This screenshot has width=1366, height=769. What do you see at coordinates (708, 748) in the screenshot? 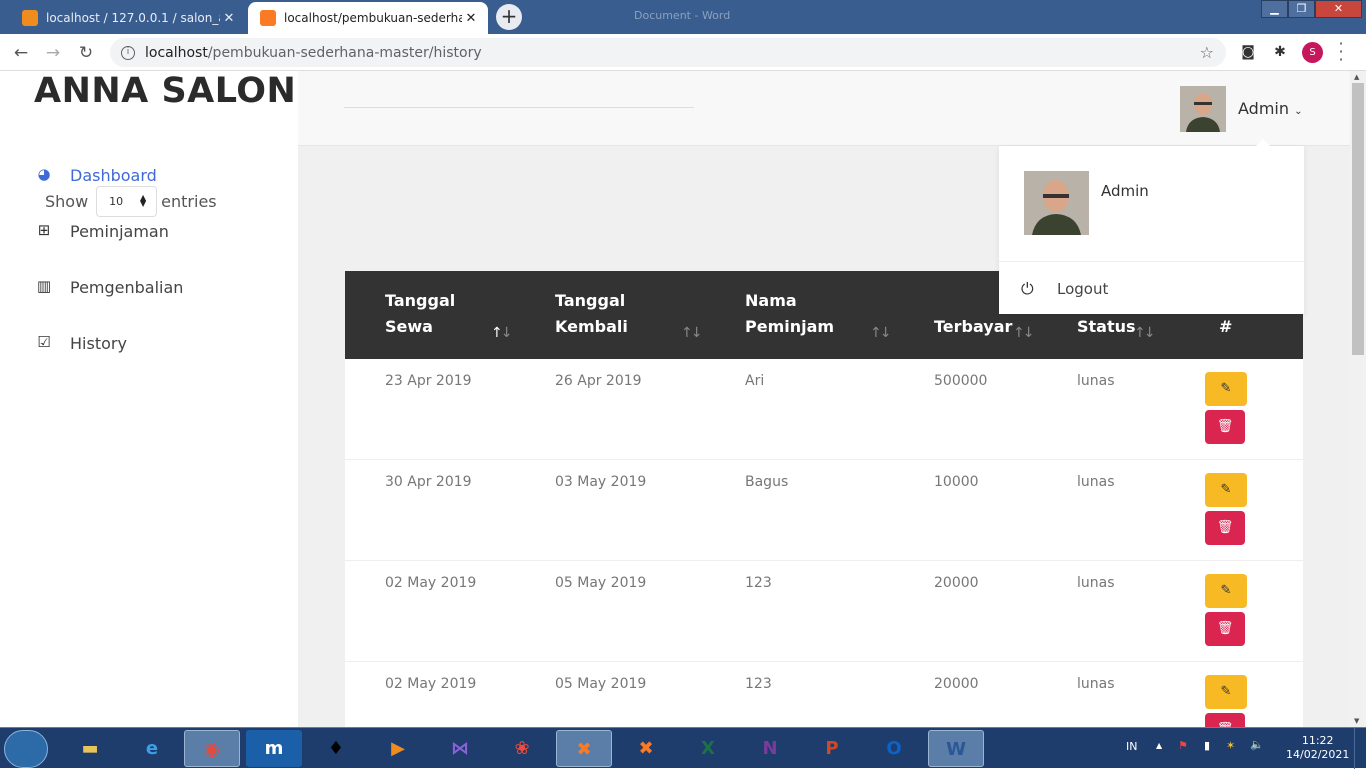
I see `excel-icon: X` at bounding box center [708, 748].